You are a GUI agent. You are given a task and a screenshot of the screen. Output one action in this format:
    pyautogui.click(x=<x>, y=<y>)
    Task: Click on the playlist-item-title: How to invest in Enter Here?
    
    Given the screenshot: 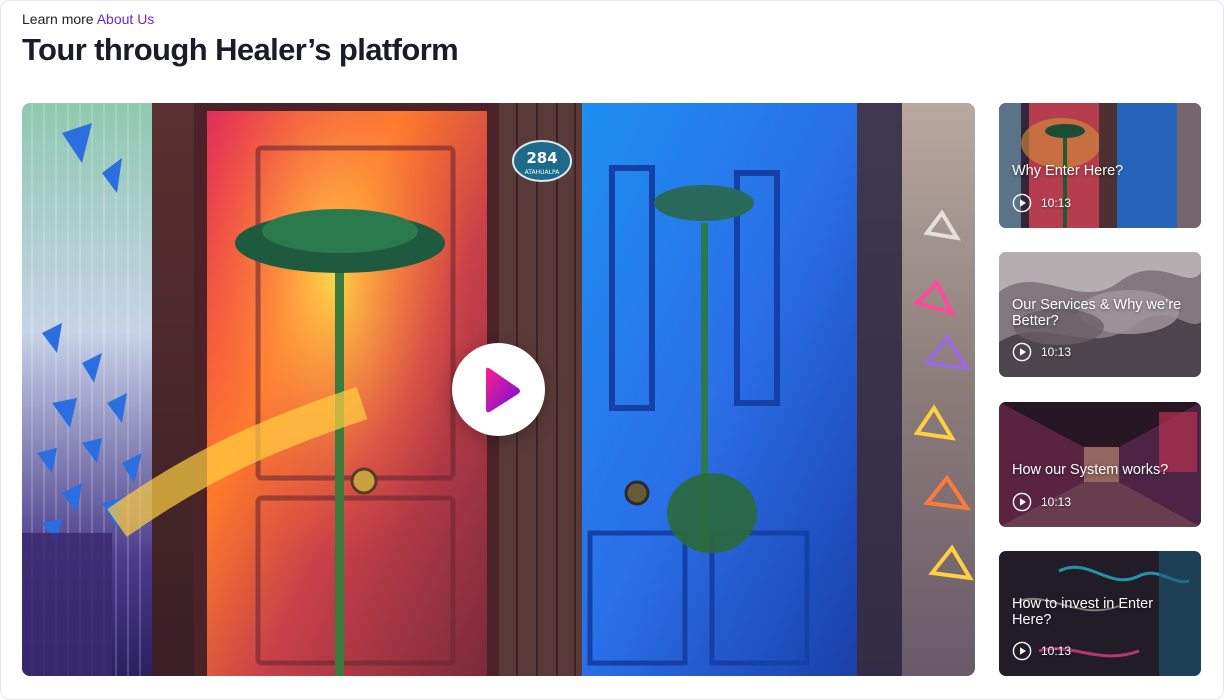 What is the action you would take?
    pyautogui.click(x=1083, y=612)
    